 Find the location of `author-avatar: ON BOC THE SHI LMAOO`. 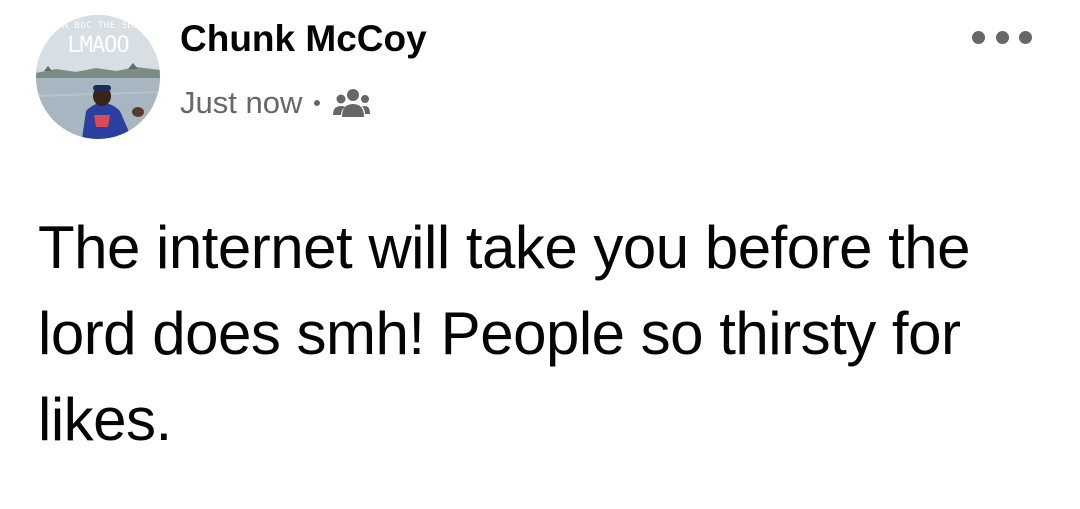

author-avatar: ON BOC THE SHI LMAOO is located at coordinates (98, 77).